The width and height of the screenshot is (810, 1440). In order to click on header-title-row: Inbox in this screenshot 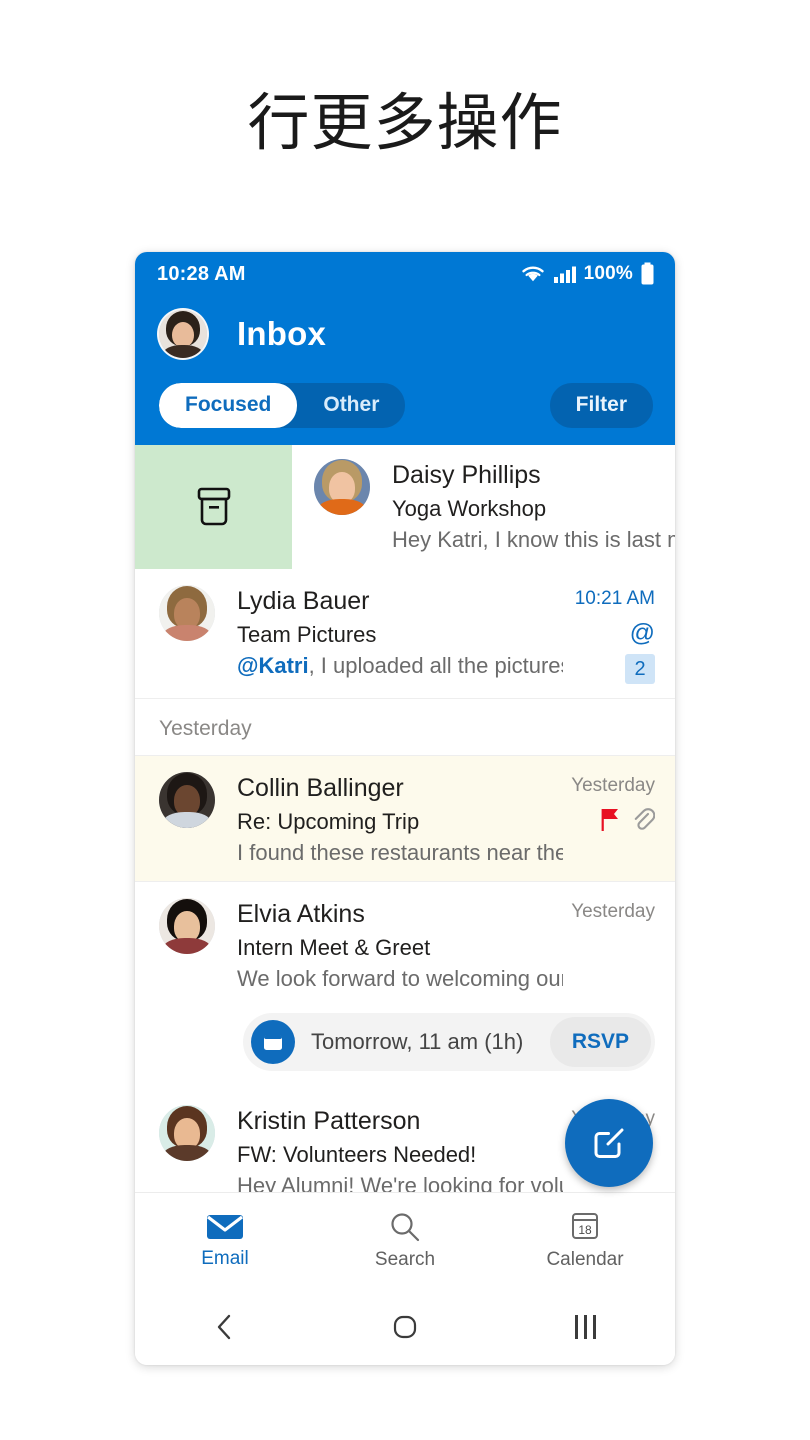, I will do `click(405, 330)`.